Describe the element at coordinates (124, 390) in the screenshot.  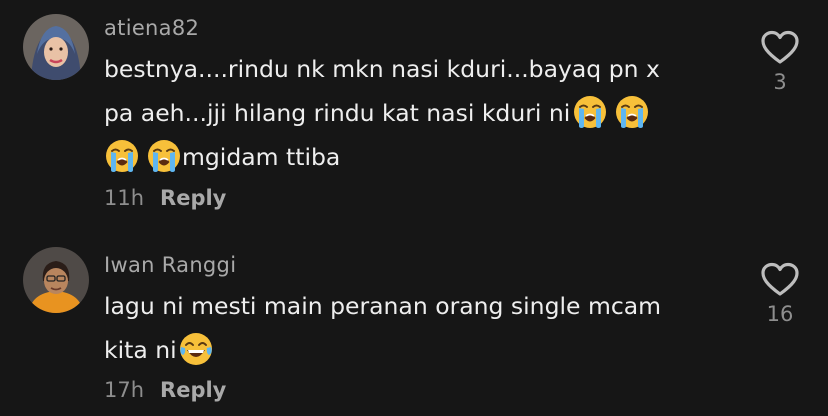
I see `timestamp: 17h` at that location.